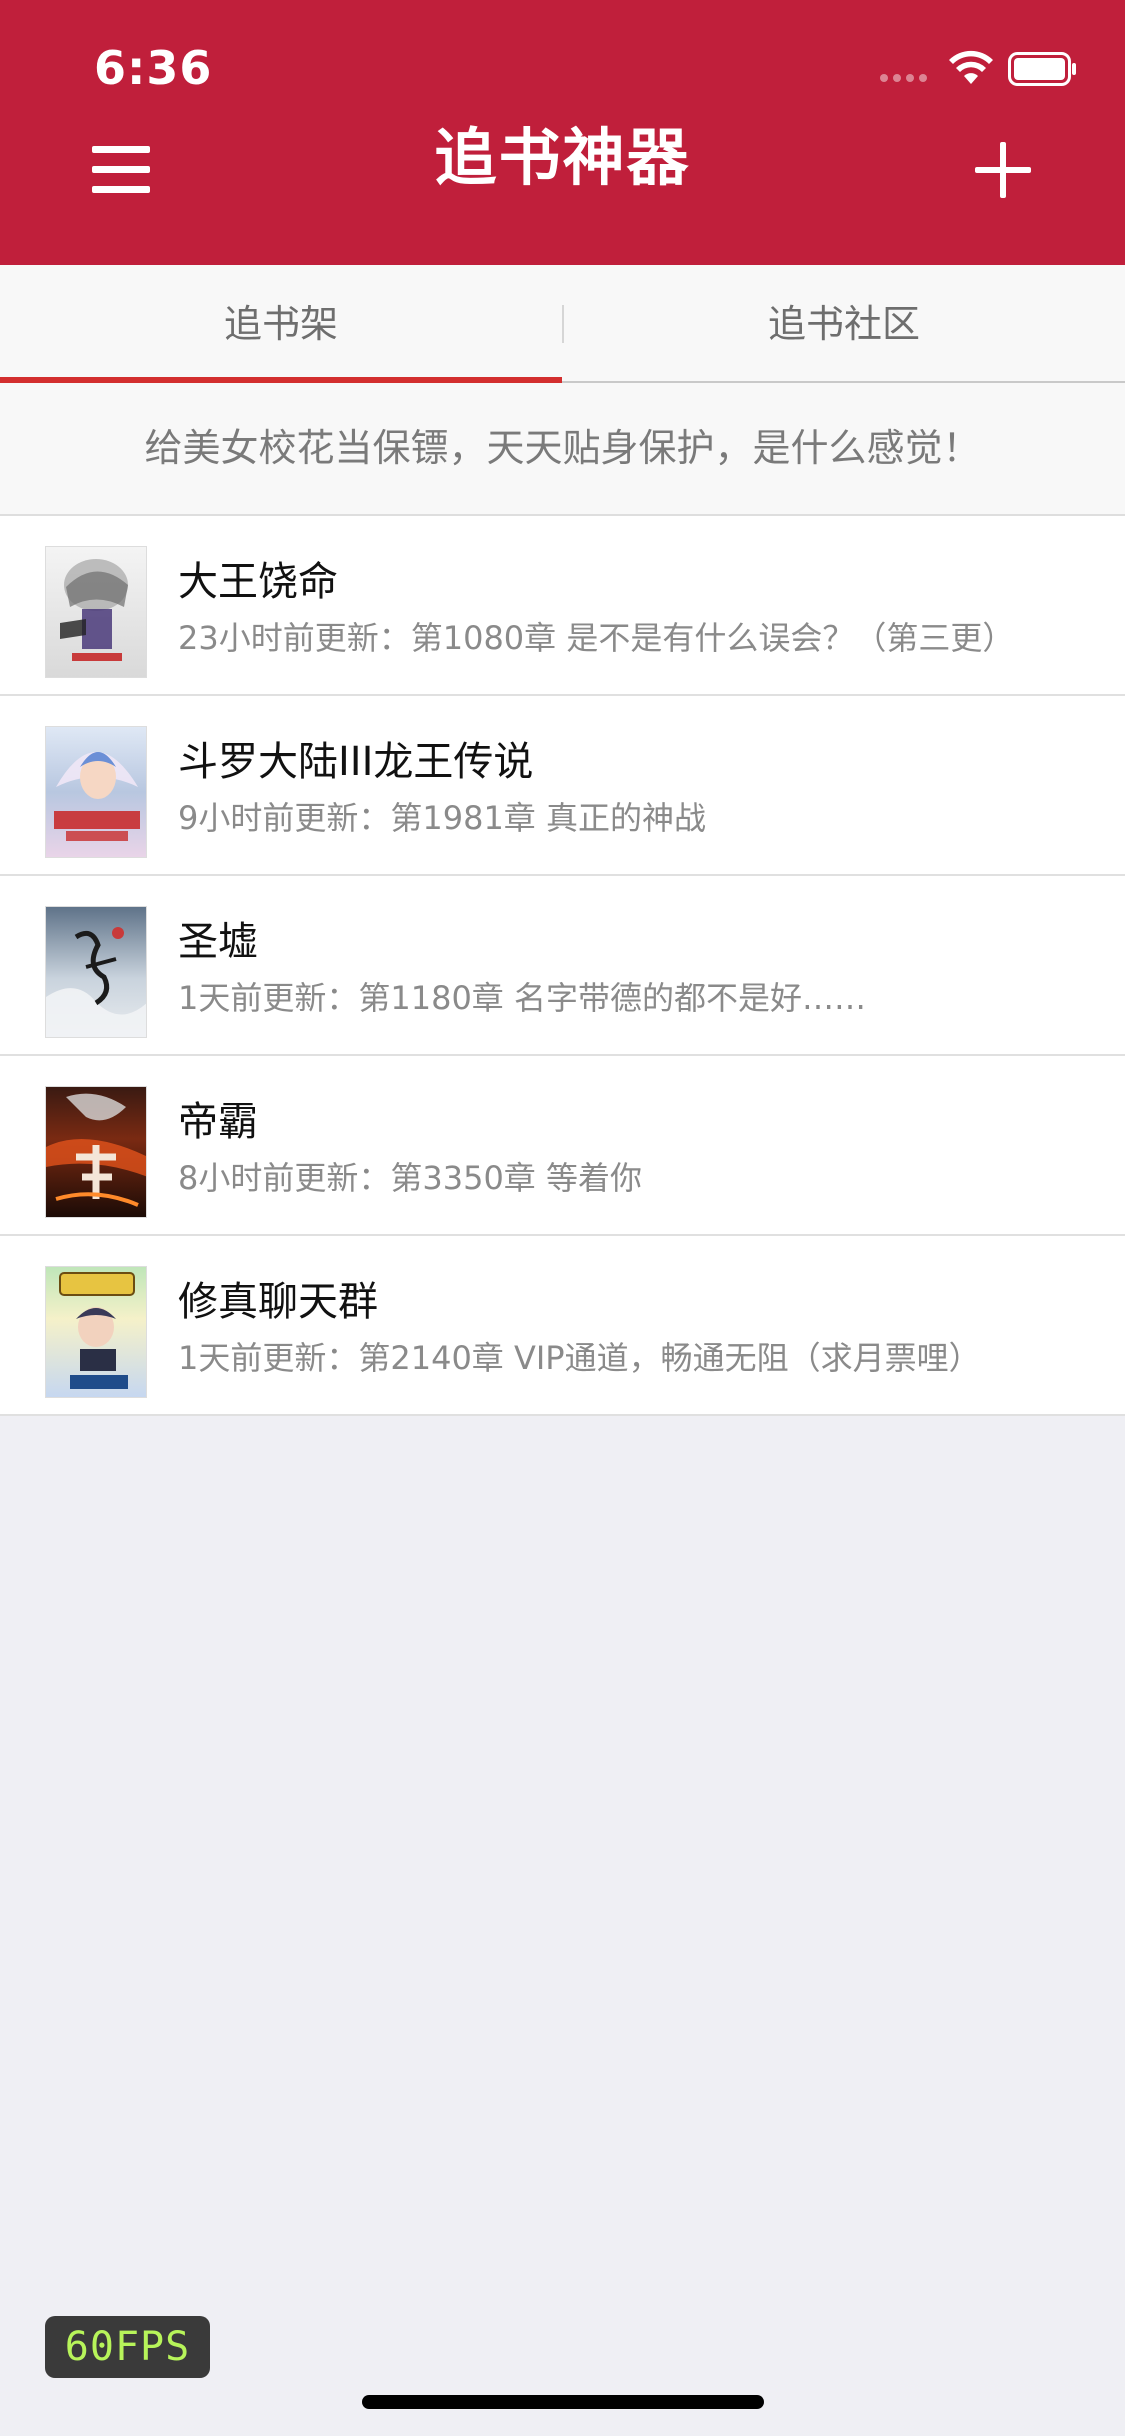  I want to click on promo-banner: 给美女校花当保镖，天天贴身保护，是什么感觉！, so click(562, 449).